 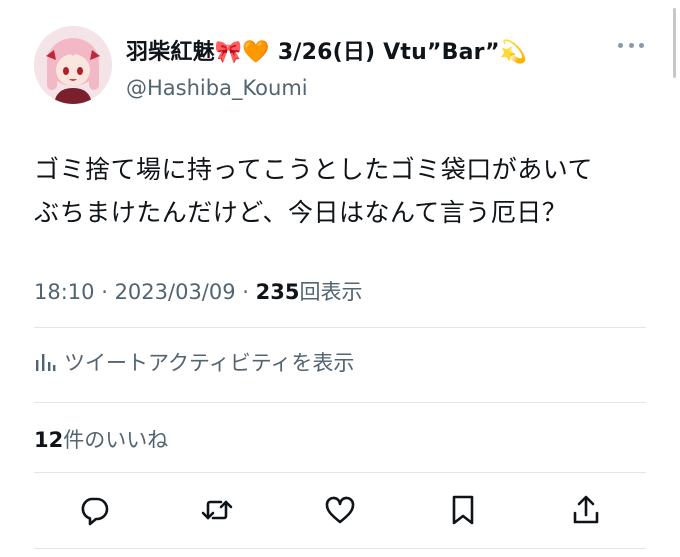 I want to click on tweet-time: 18:10, so click(x=64, y=292).